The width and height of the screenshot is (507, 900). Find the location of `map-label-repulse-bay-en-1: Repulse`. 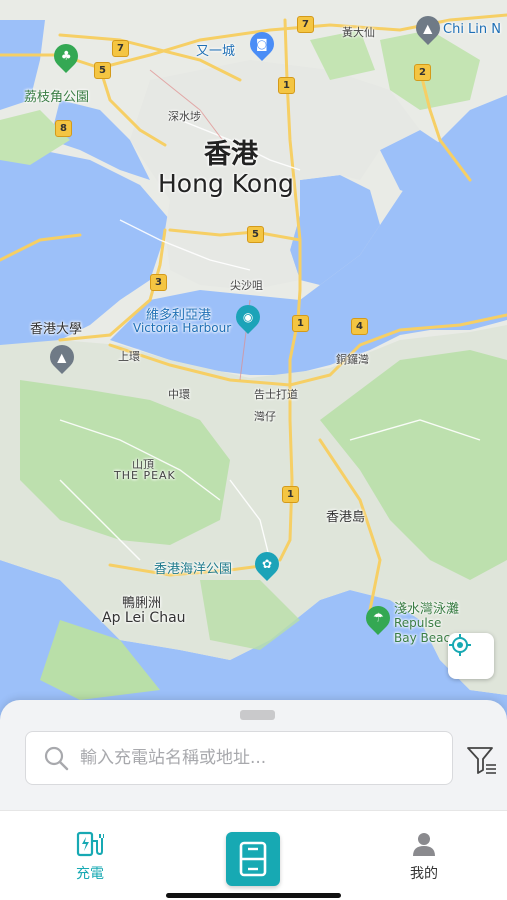

map-label-repulse-bay-en-1: Repulse is located at coordinates (418, 623).